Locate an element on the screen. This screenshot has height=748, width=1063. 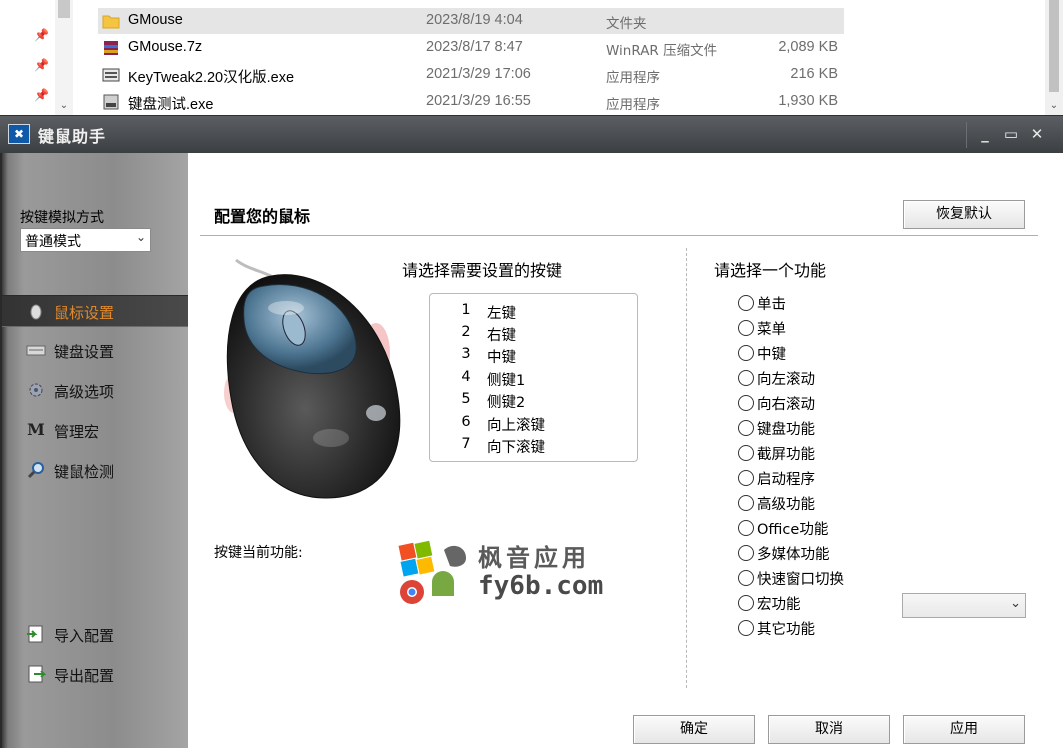
title-separator is located at coordinates (966, 135).